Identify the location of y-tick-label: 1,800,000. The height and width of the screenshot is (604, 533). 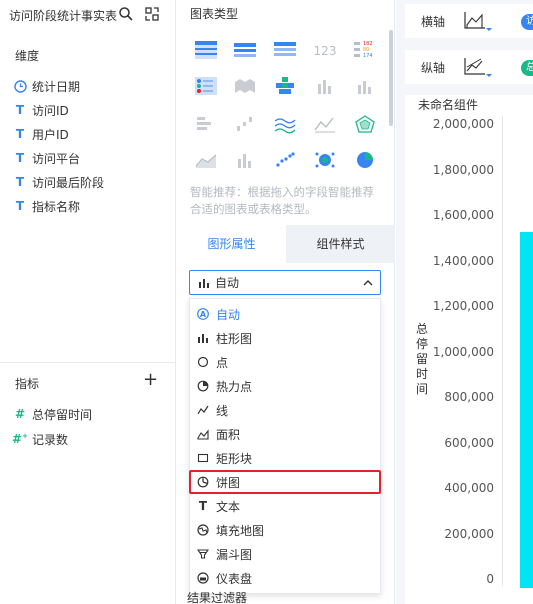
(463, 169).